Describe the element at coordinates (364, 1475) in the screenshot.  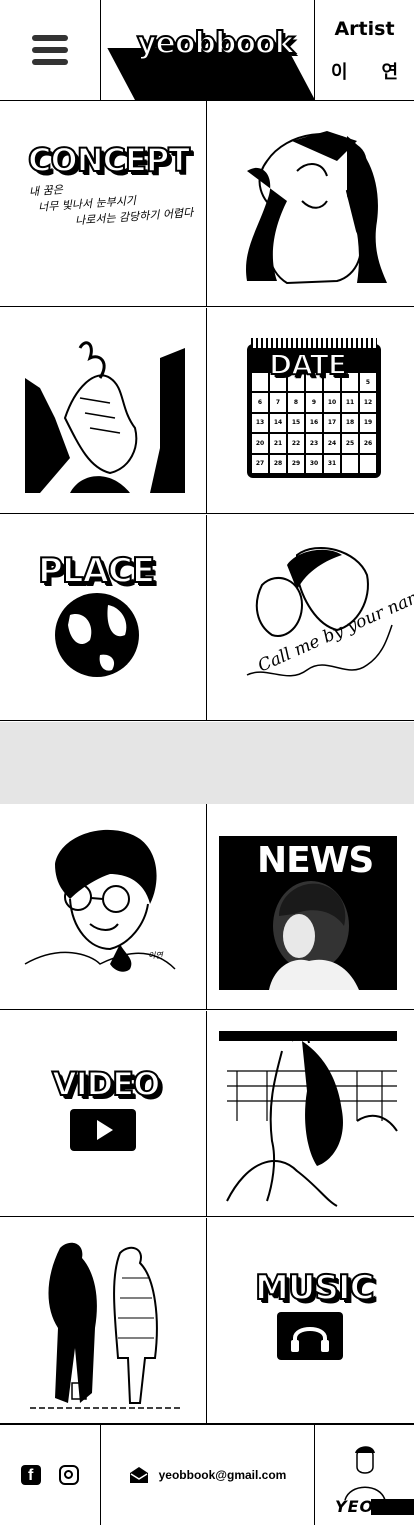
I see `avatar: YEO` at that location.